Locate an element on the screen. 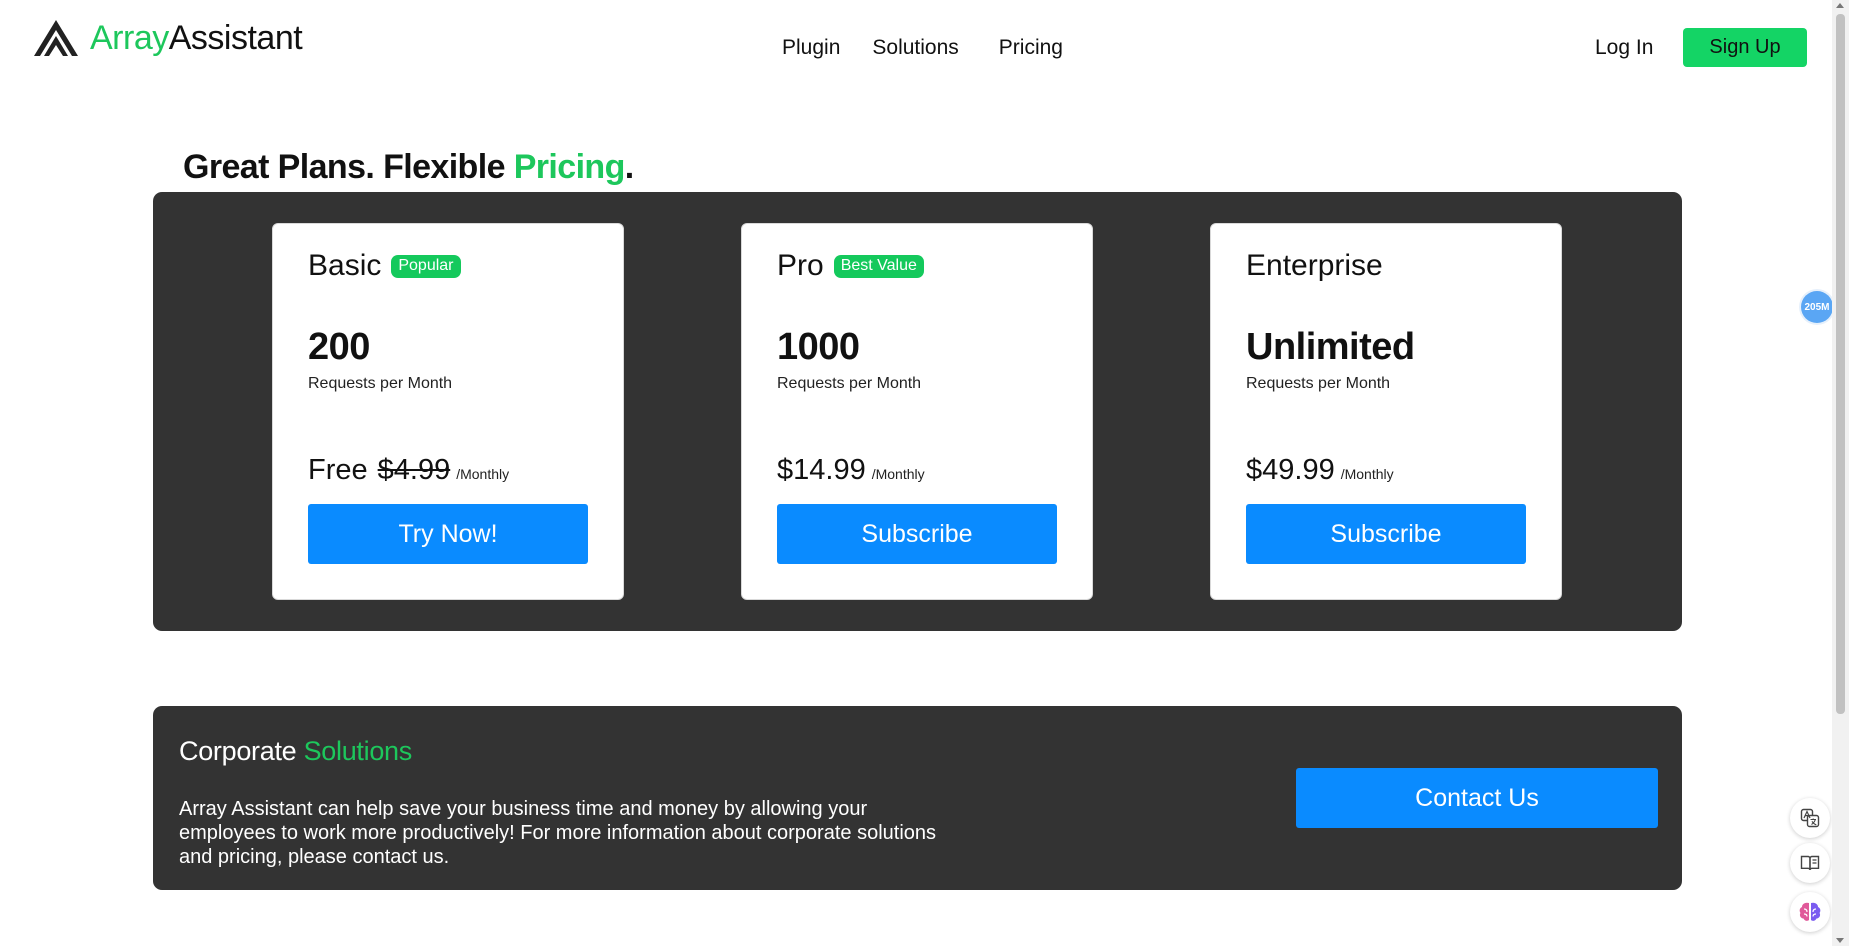  main-nav: Plugin Solutions Pricing is located at coordinates (922, 48).